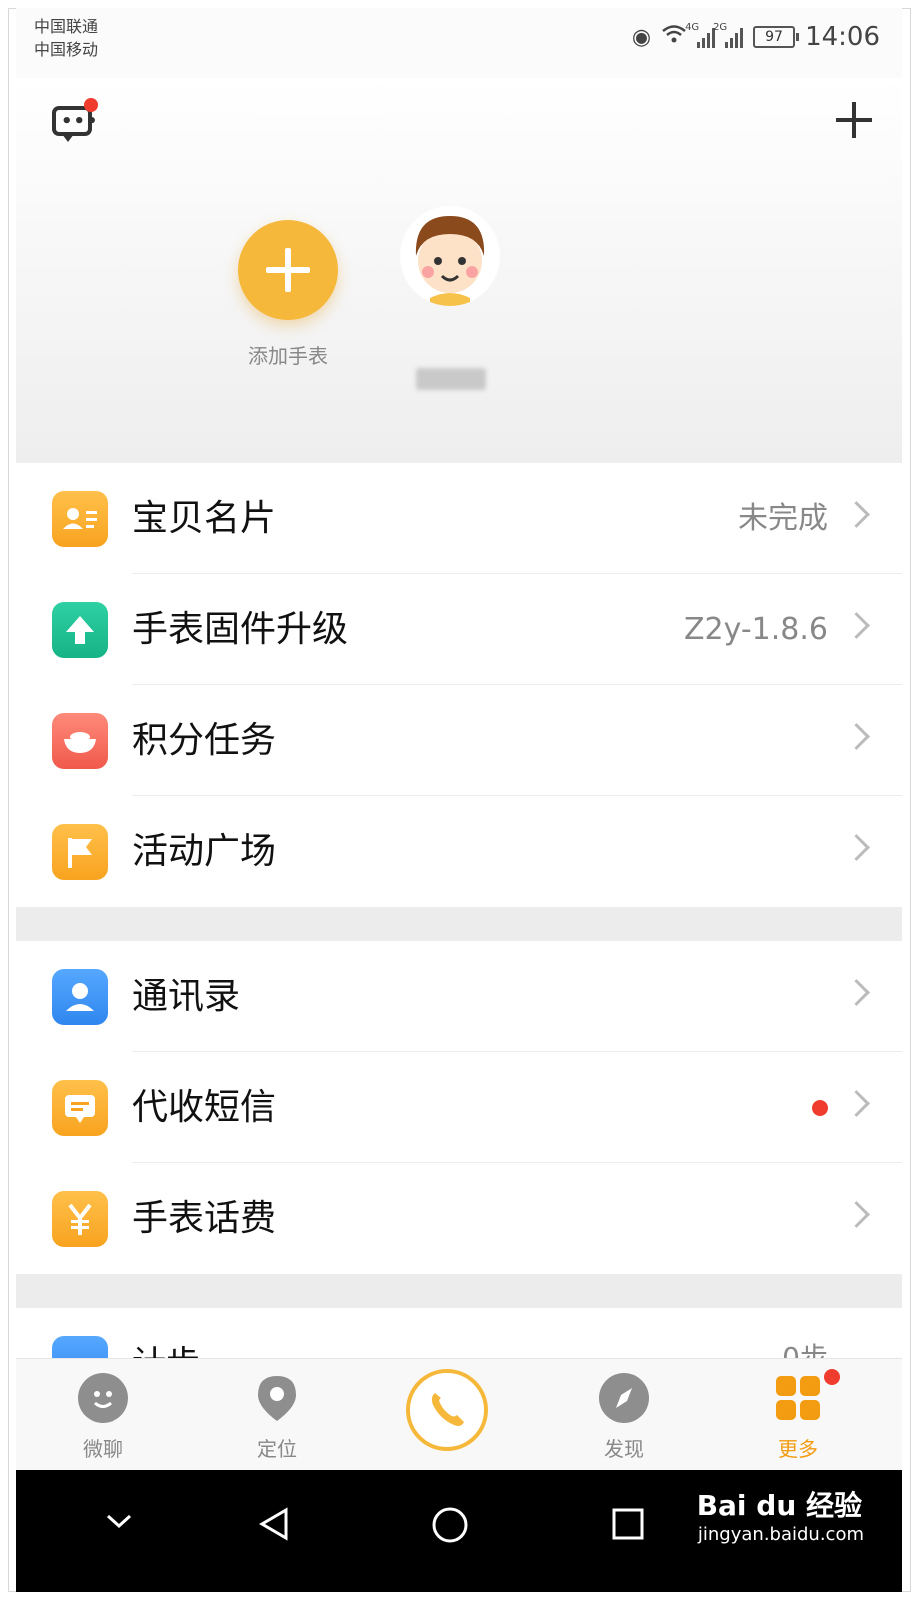  Describe the element at coordinates (66, 49) in the screenshot. I see `carrier-2: 中国移动` at that location.